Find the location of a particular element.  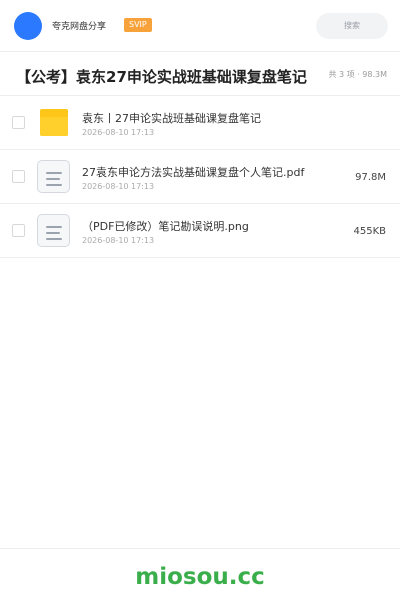

file-summary: 共 3 项 · 98.3M is located at coordinates (357, 74).